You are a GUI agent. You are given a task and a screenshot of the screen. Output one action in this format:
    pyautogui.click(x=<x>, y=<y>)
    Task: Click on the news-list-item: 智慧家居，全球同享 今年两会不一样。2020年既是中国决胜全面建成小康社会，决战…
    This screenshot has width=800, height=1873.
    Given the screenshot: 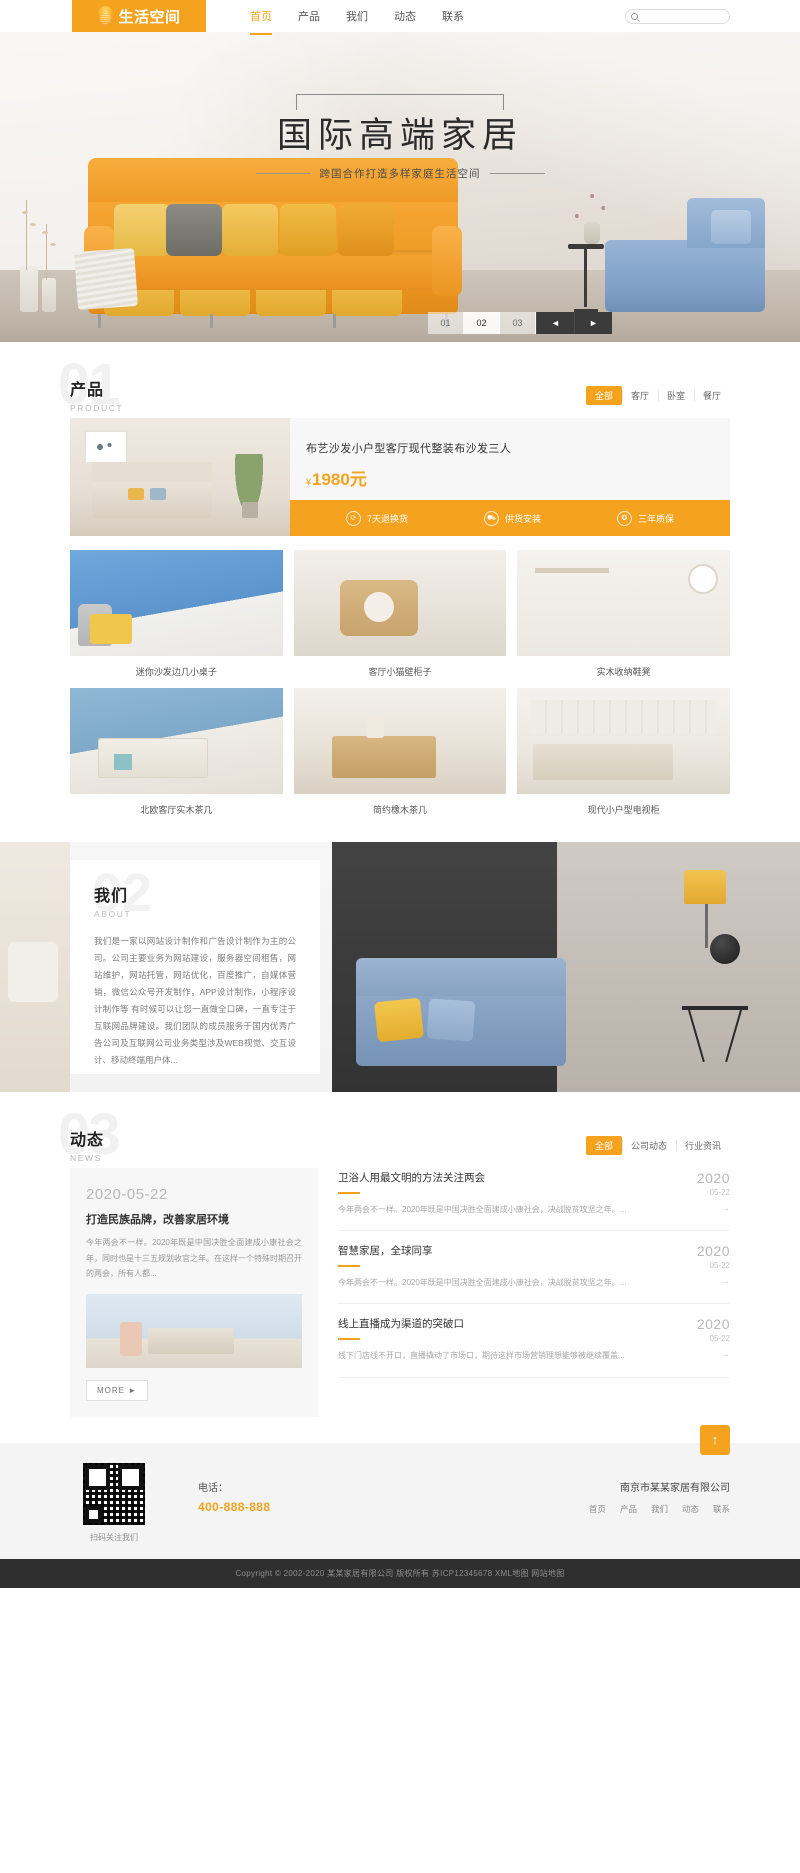 What is the action you would take?
    pyautogui.click(x=534, y=1268)
    